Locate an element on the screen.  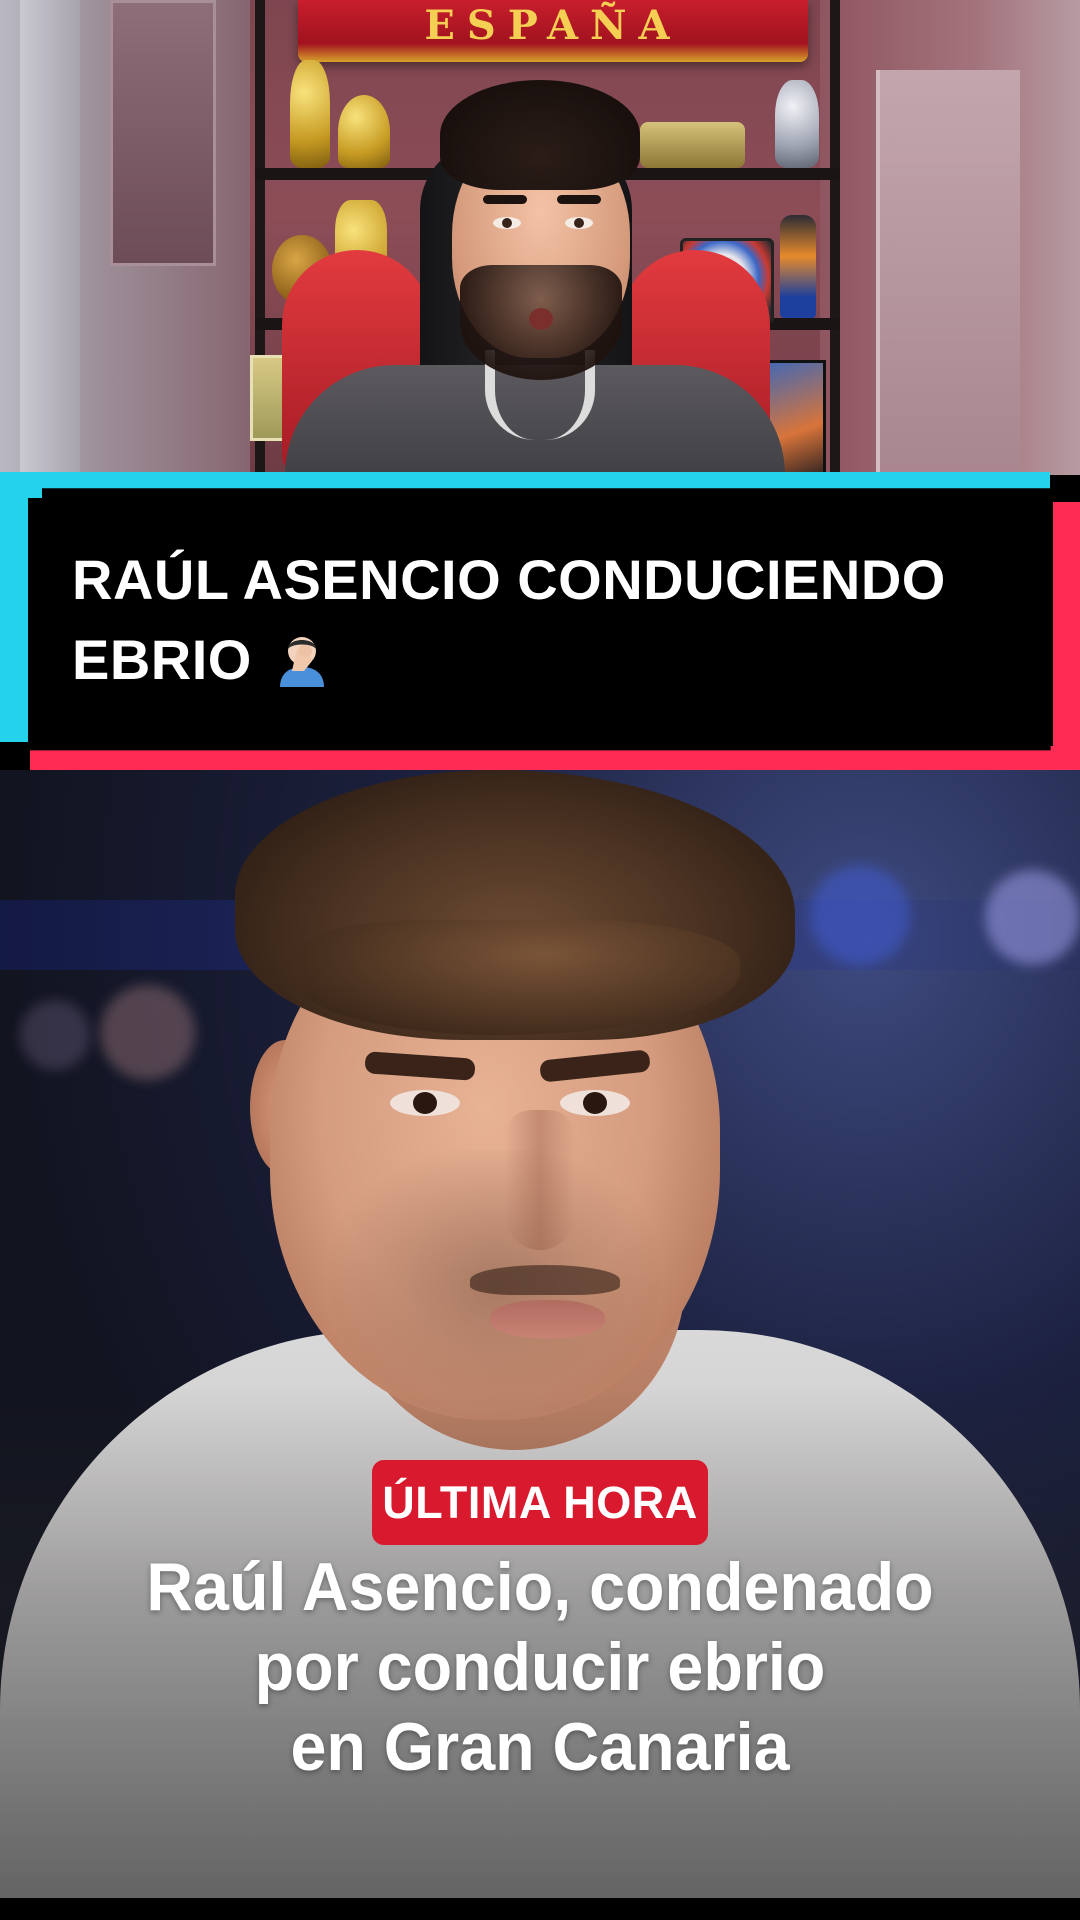
streamer is located at coordinates (535, 277).